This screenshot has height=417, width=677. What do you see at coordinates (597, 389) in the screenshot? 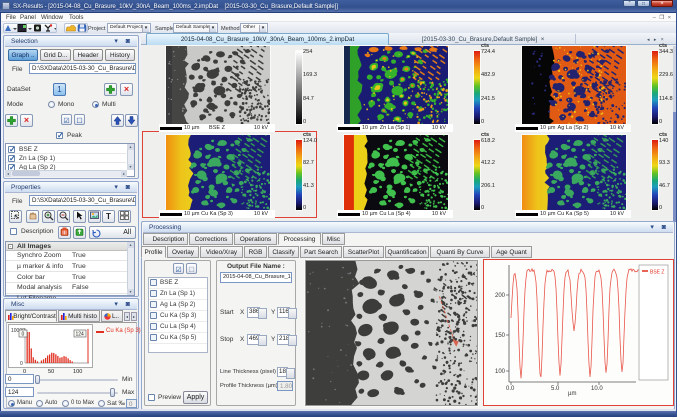
I see `svg-text: 10.0` at bounding box center [597, 389].